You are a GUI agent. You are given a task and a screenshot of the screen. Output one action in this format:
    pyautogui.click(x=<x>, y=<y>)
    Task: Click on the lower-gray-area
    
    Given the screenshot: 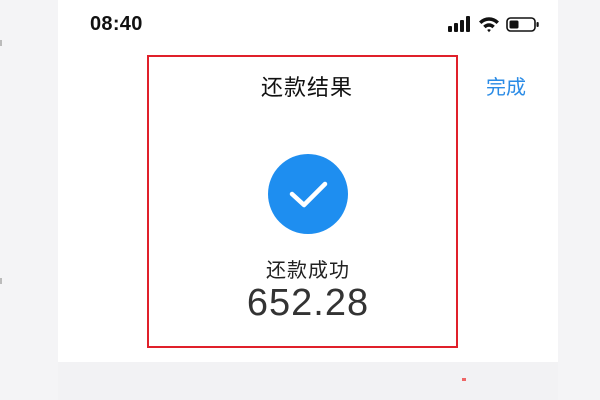 What is the action you would take?
    pyautogui.click(x=308, y=381)
    